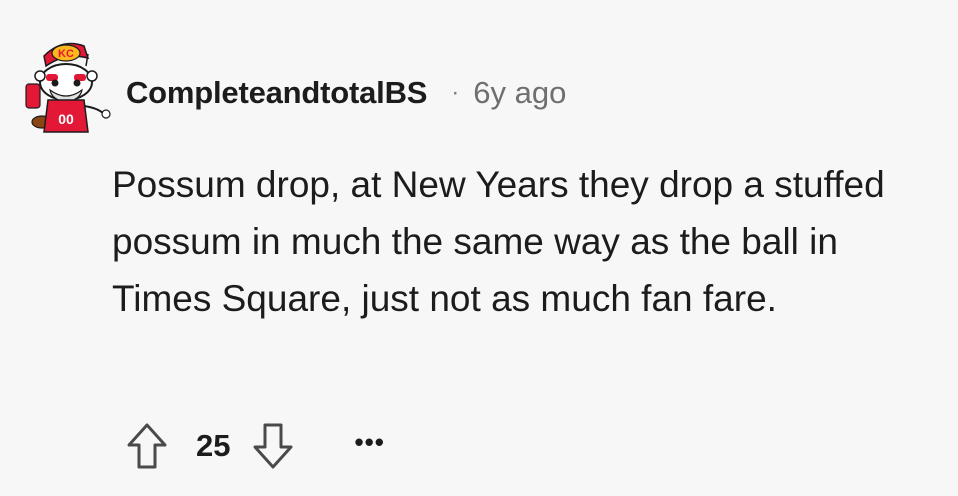 This screenshot has height=496, width=958. What do you see at coordinates (276, 93) in the screenshot?
I see `comment-author: CompleteandtotalBS` at bounding box center [276, 93].